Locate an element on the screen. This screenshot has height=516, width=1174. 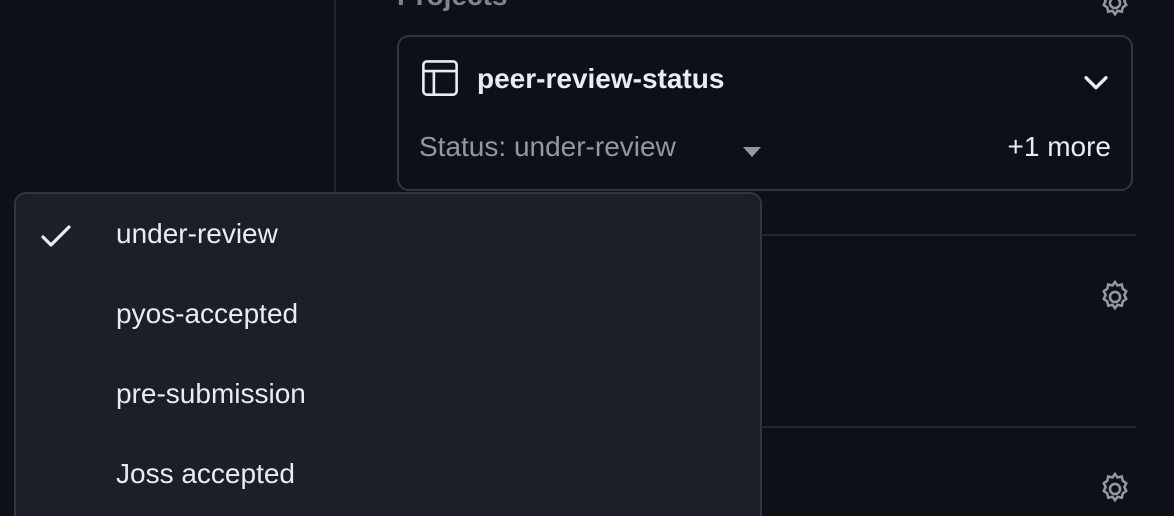
chevron-down-icon is located at coordinates (1096, 82).